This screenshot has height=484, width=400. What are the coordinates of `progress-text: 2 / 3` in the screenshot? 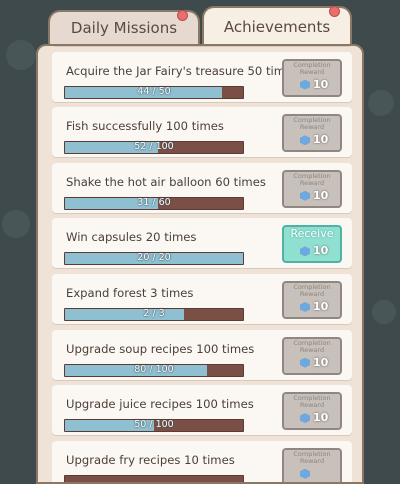 It's located at (154, 313).